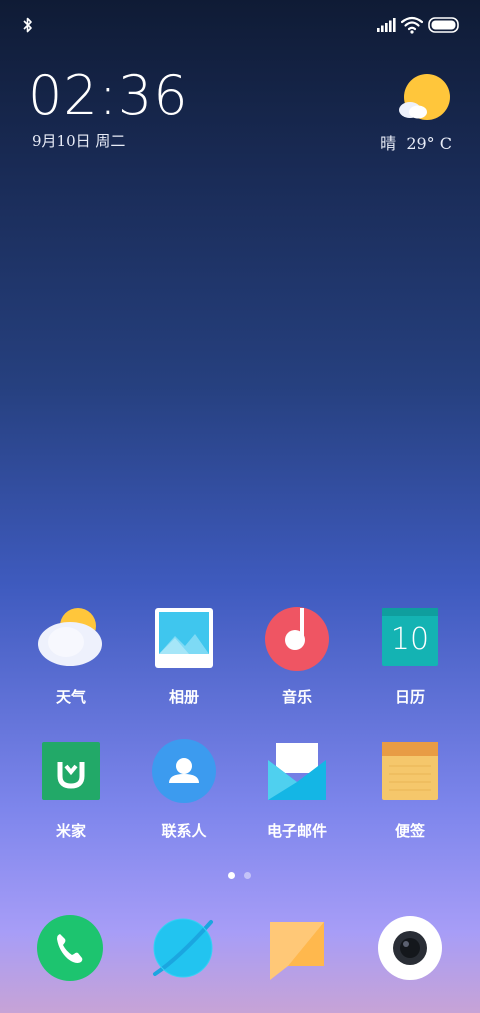 The image size is (480, 1013). What do you see at coordinates (410, 639) in the screenshot?
I see `calendar-day-number: 10` at bounding box center [410, 639].